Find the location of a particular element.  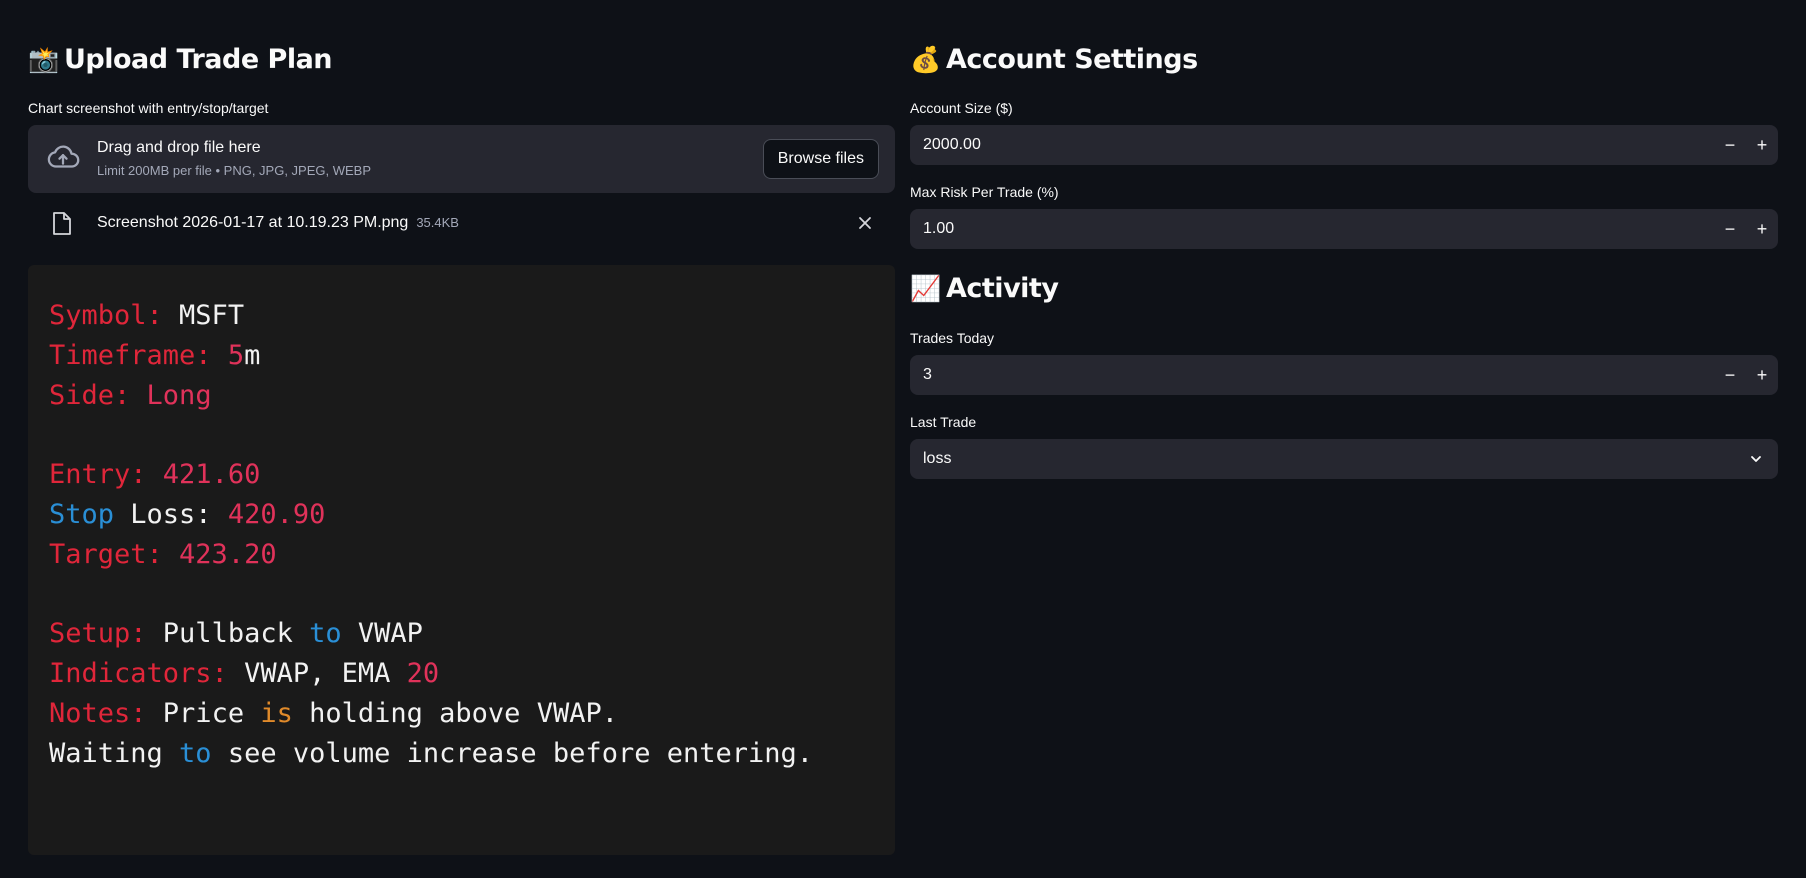

max-risk-input: 1.00 − + is located at coordinates (1344, 229).